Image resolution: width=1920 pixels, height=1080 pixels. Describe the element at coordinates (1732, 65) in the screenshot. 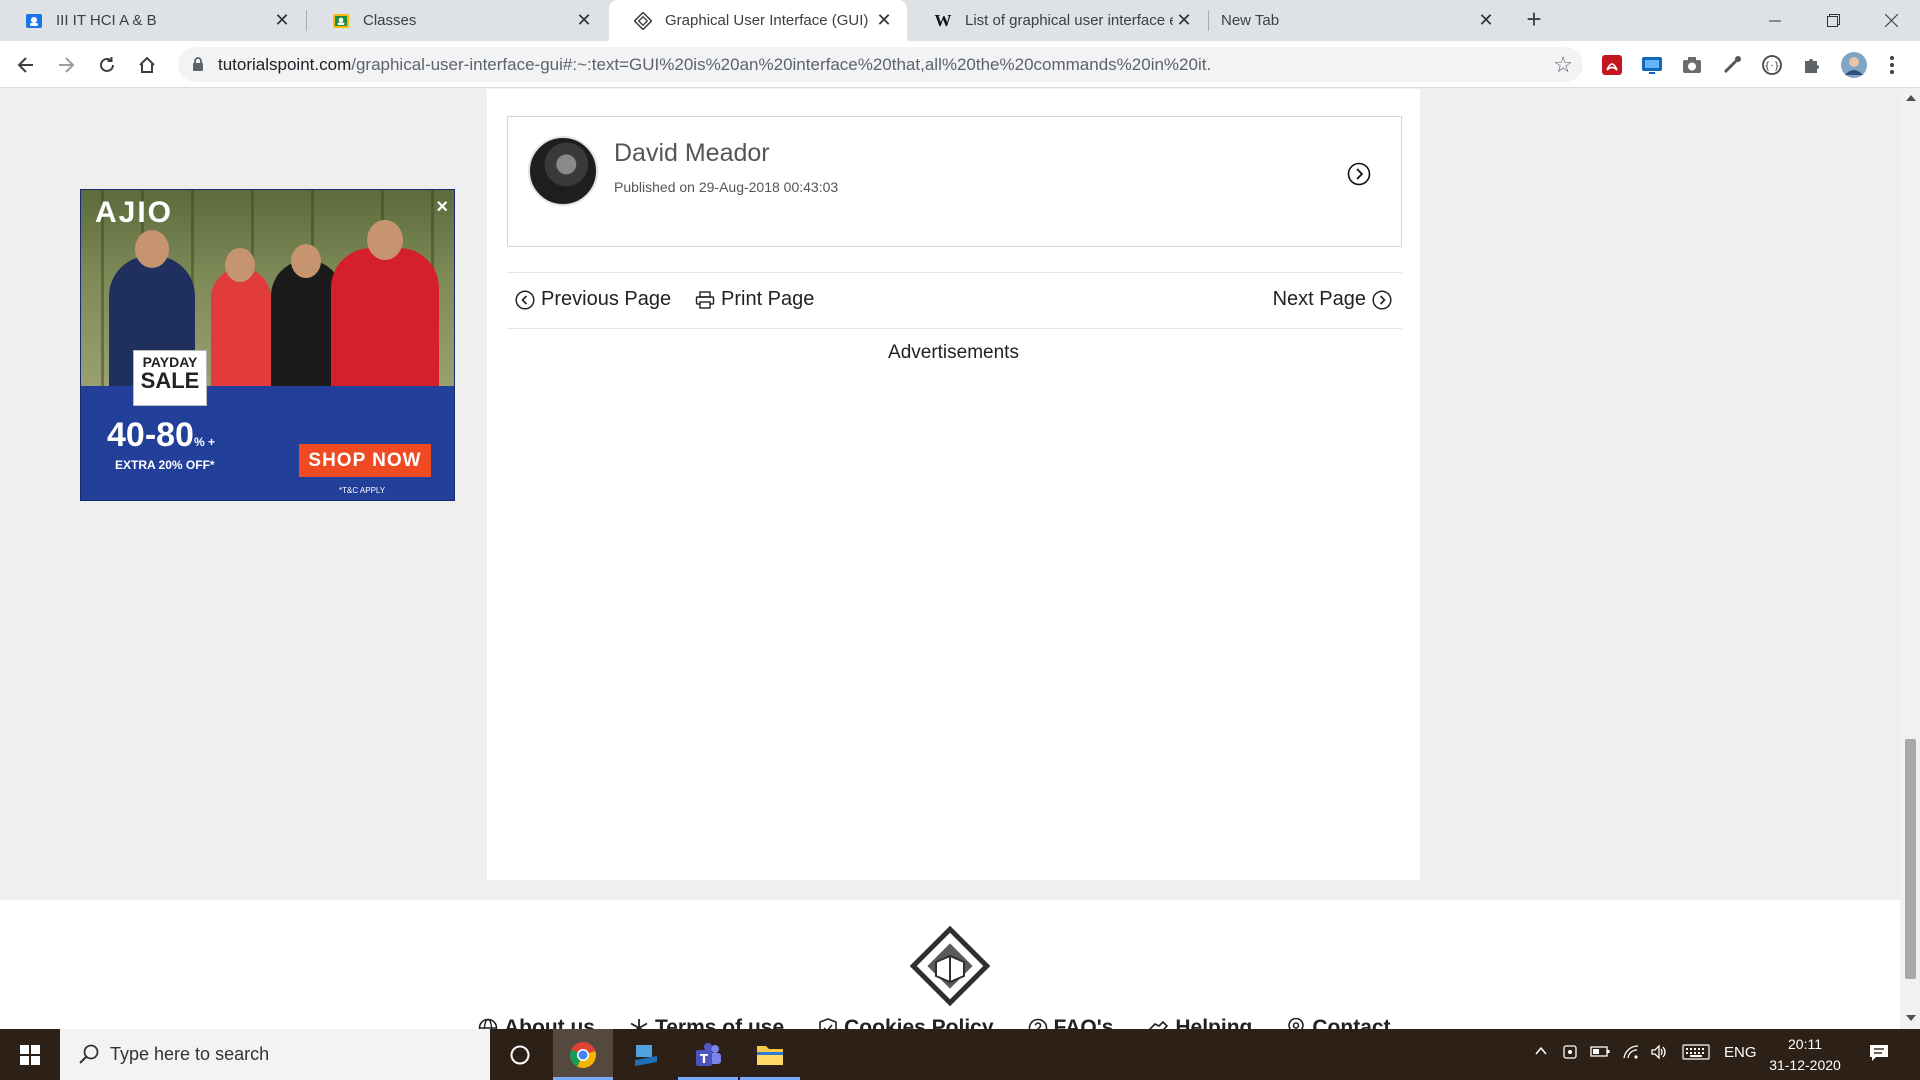

I see `eyedropper-extension-icon` at that location.